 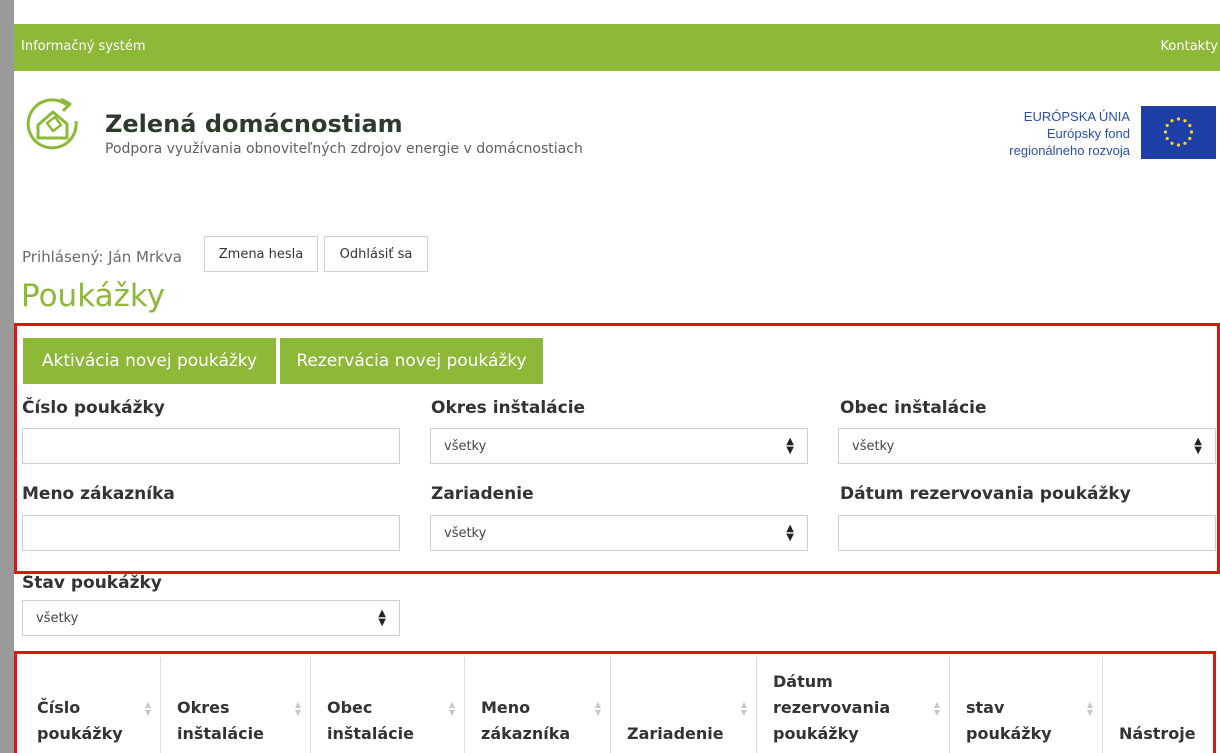 I want to click on brand-title: Zelená domácnostiam, so click(x=254, y=124).